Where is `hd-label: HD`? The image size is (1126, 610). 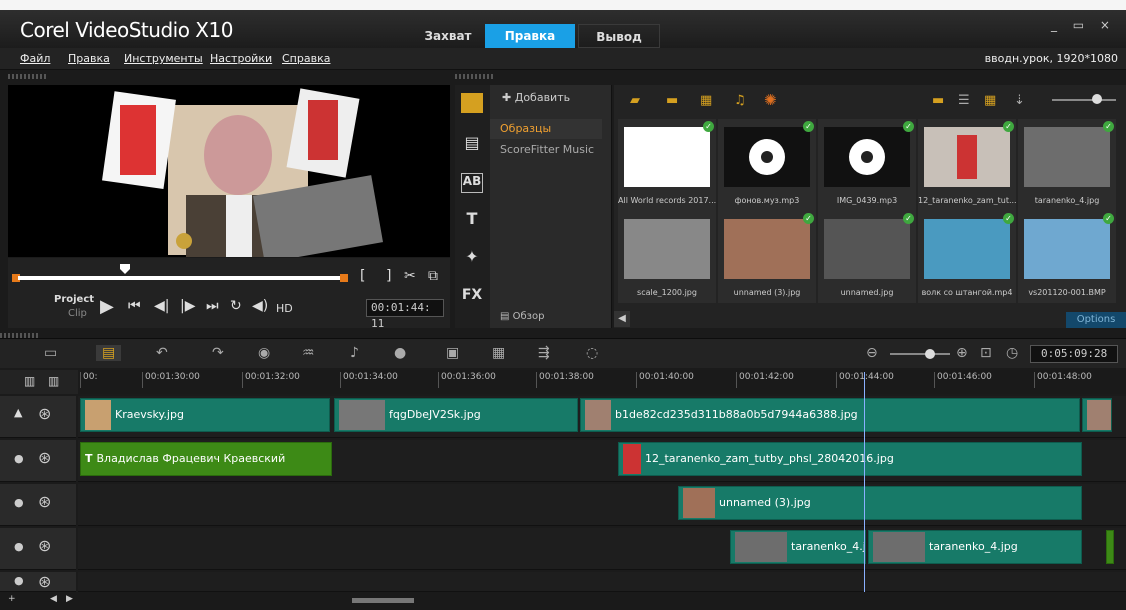 hd-label: HD is located at coordinates (284, 308).